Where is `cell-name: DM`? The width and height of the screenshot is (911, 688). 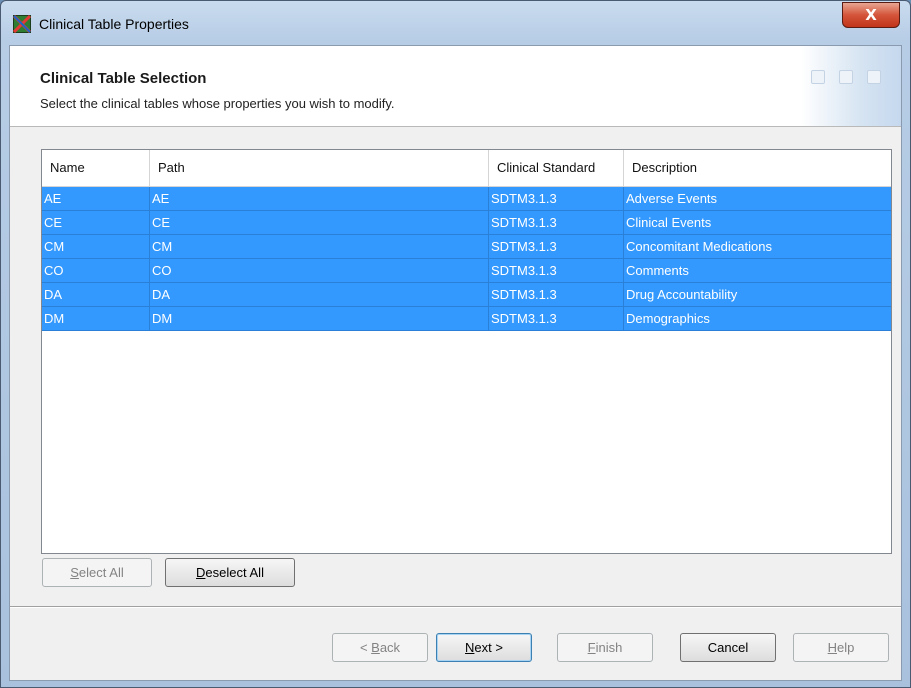 cell-name: DM is located at coordinates (96, 319).